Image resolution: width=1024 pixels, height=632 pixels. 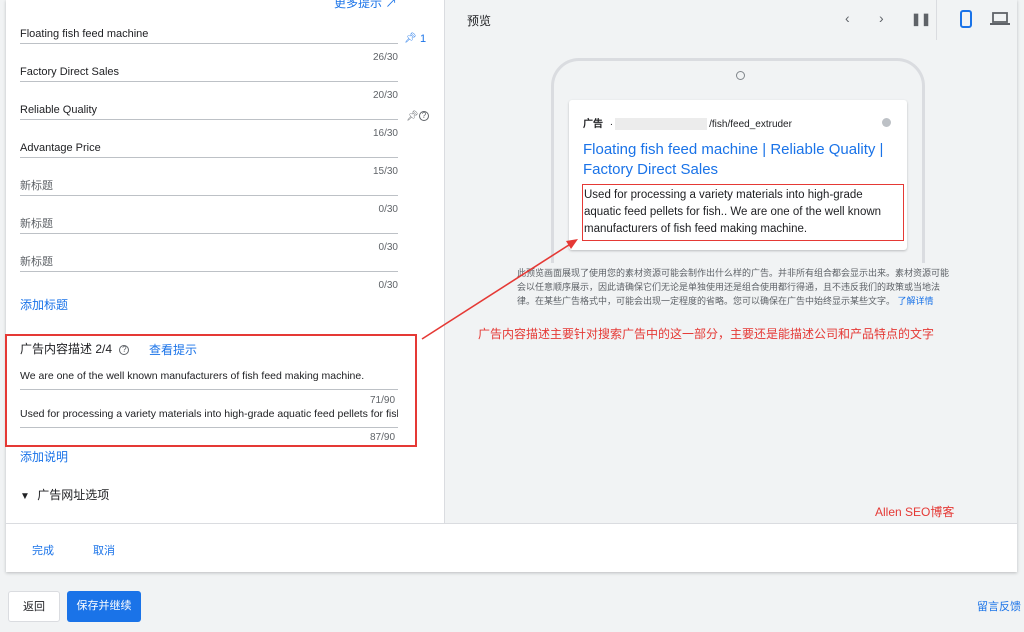 What do you see at coordinates (34, 606) in the screenshot?
I see `back-button: 返回` at bounding box center [34, 606].